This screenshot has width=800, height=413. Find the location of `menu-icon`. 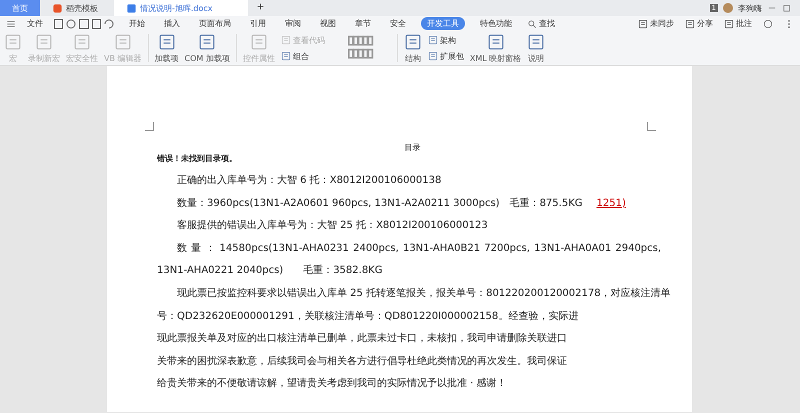

menu-icon is located at coordinates (11, 23).